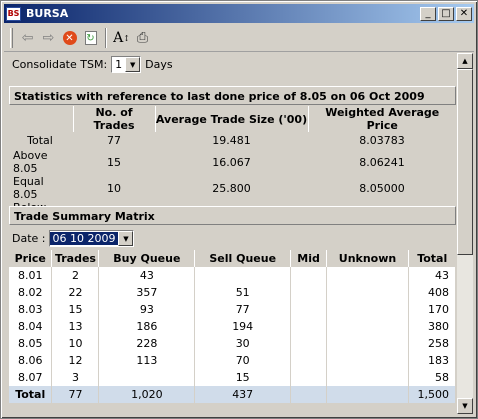 Image resolution: width=478 pixels, height=419 pixels. I want to click on tsm-cell-trades: 22, so click(75, 292).